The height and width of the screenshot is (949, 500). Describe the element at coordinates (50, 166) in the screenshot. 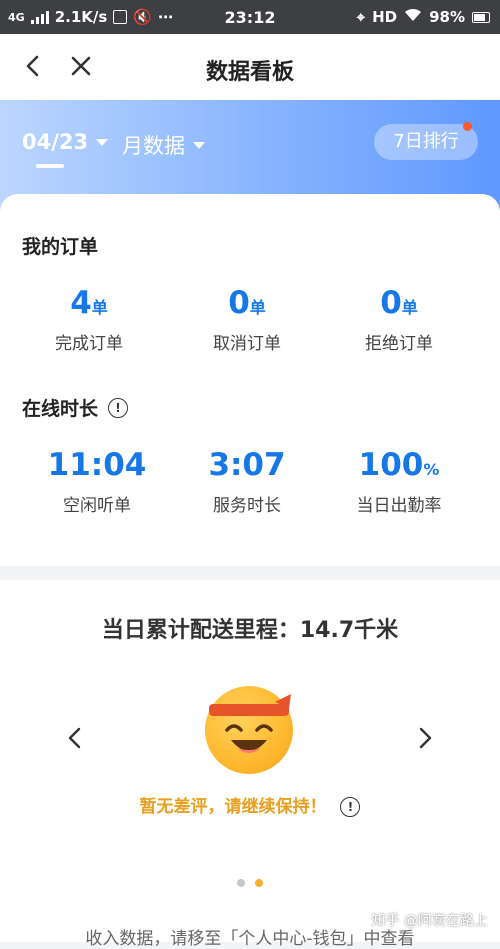

I see `active-tab-indicator` at that location.